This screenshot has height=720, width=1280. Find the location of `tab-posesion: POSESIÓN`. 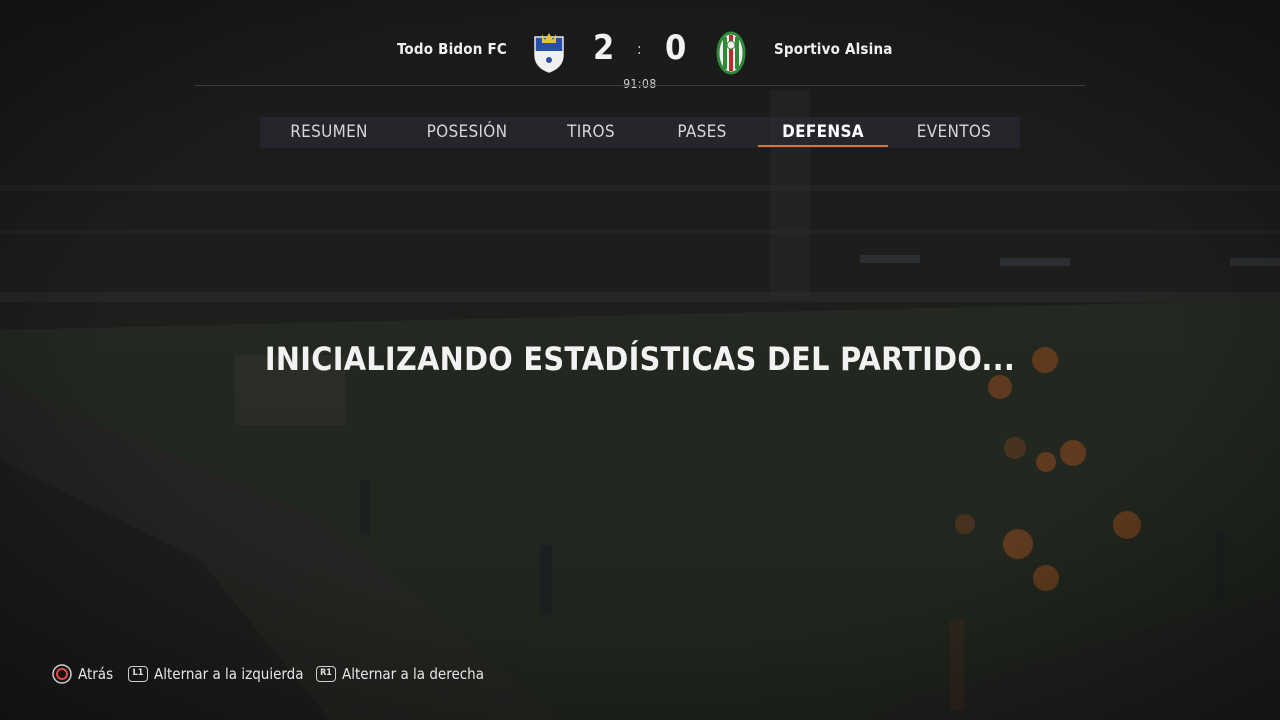

tab-posesion: POSESIÓN is located at coordinates (467, 132).